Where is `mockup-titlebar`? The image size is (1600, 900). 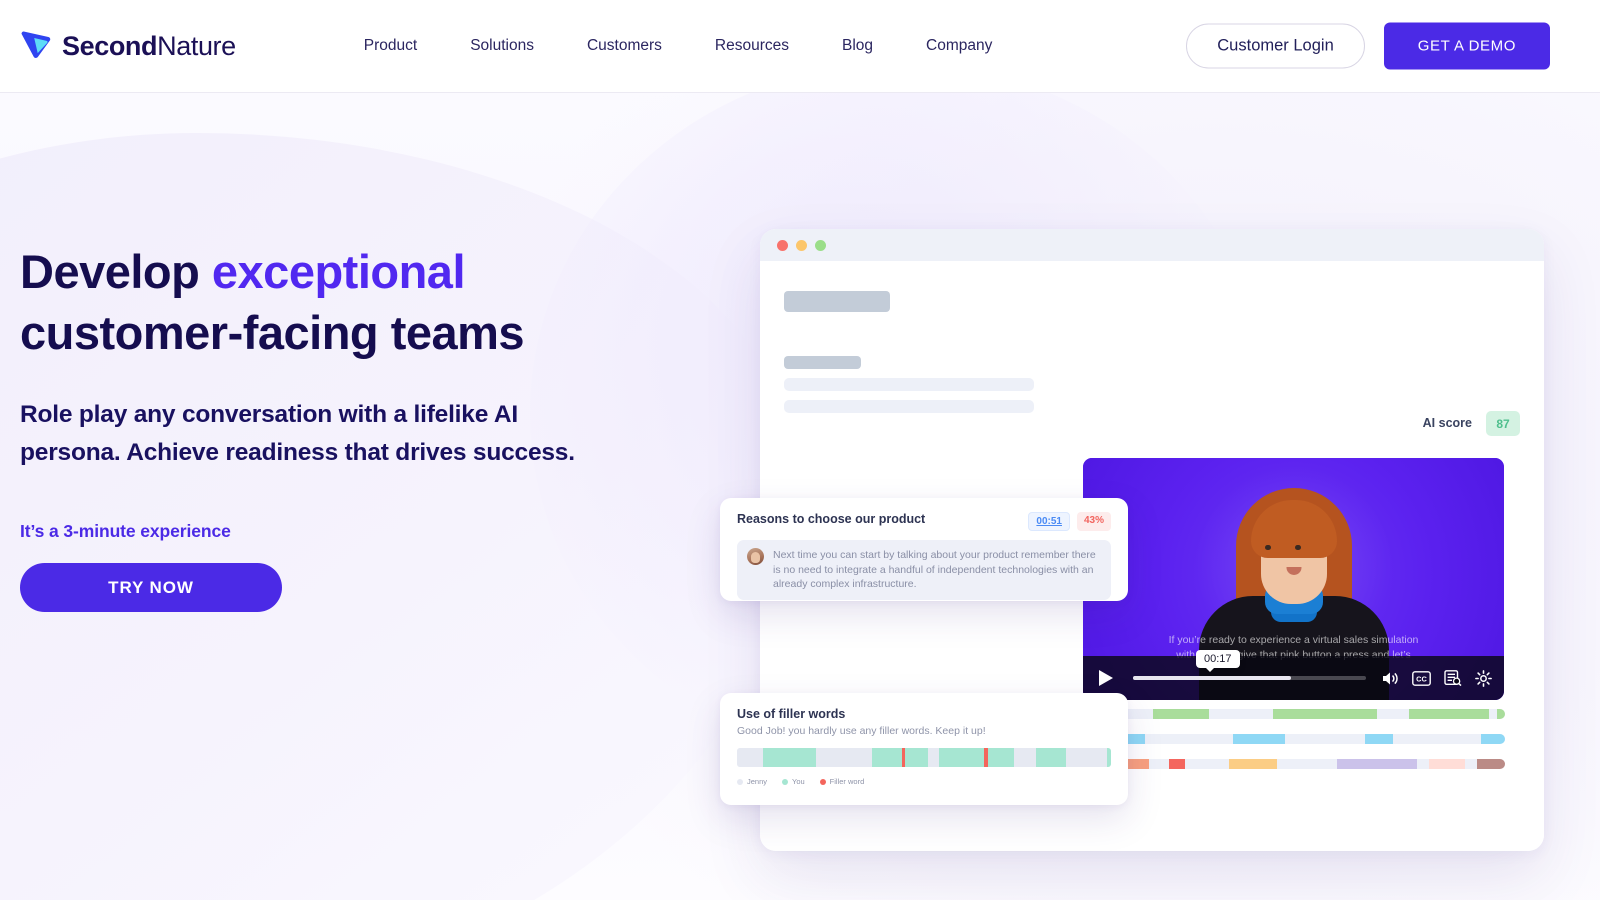 mockup-titlebar is located at coordinates (1152, 245).